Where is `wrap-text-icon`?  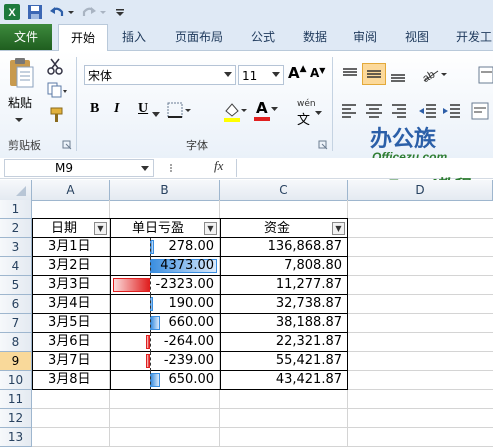
wrap-text-icon is located at coordinates (480, 111).